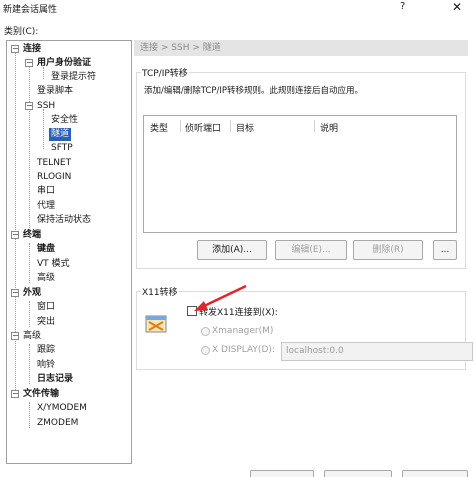 The height and width of the screenshot is (477, 476). What do you see at coordinates (46, 307) in the screenshot?
I see `tree-item-window: 窗口` at bounding box center [46, 307].